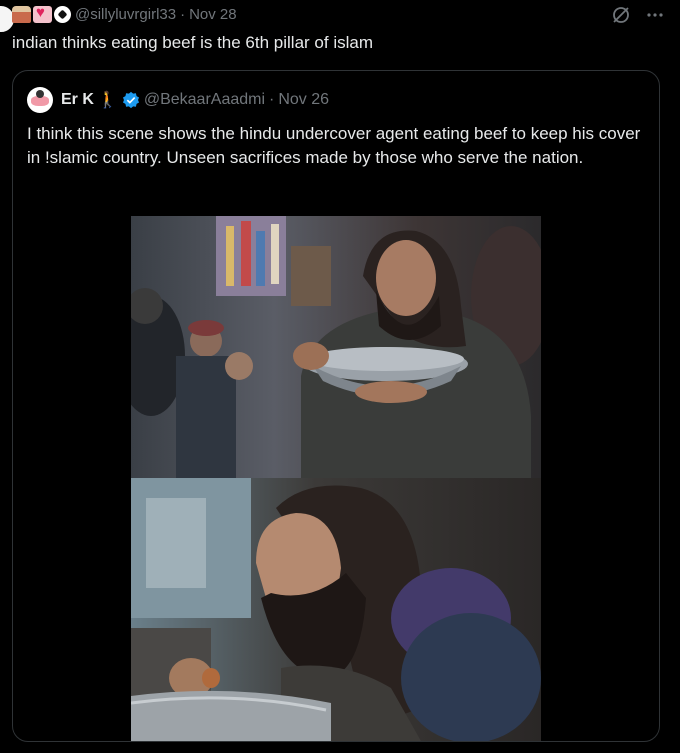 Image resolution: width=680 pixels, height=753 pixels. I want to click on car-emoji-icon, so click(21, 14).